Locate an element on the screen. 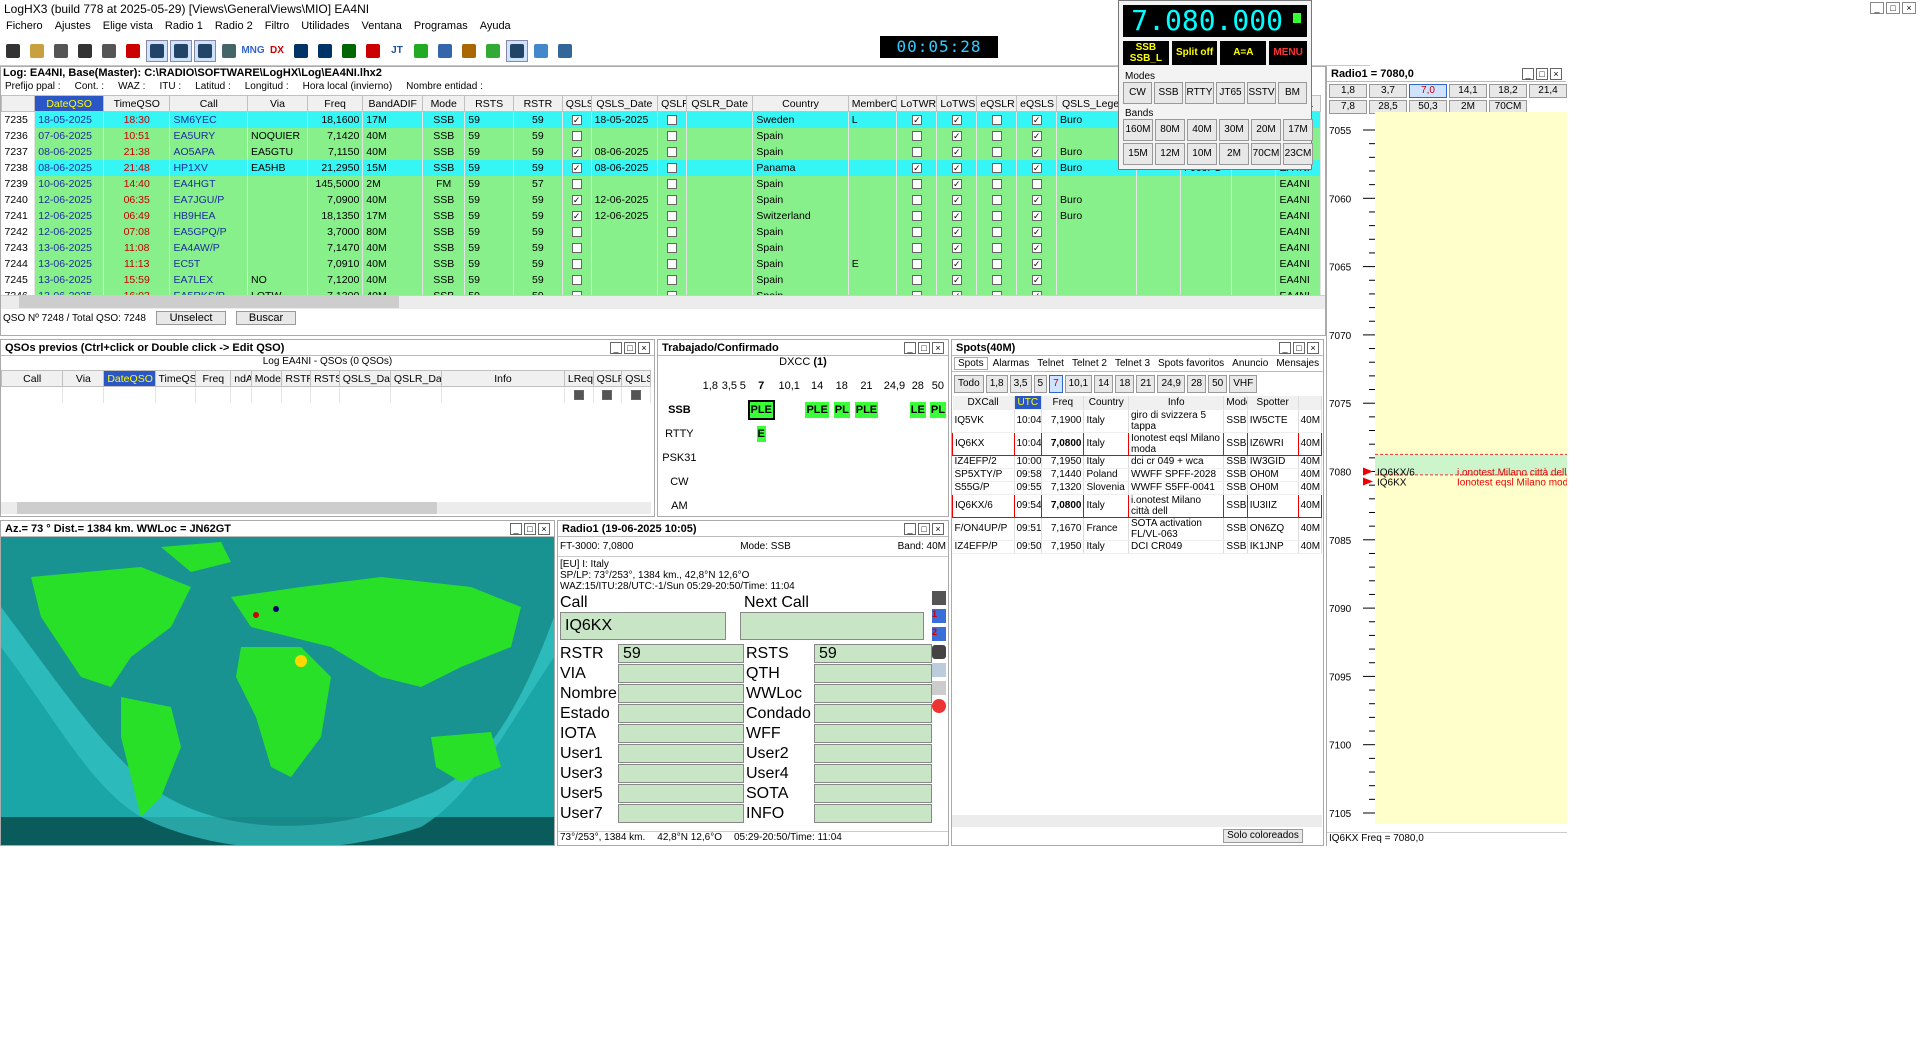 The height and width of the screenshot is (1039, 1920). rig-band-button: 23CM is located at coordinates (1298, 154).